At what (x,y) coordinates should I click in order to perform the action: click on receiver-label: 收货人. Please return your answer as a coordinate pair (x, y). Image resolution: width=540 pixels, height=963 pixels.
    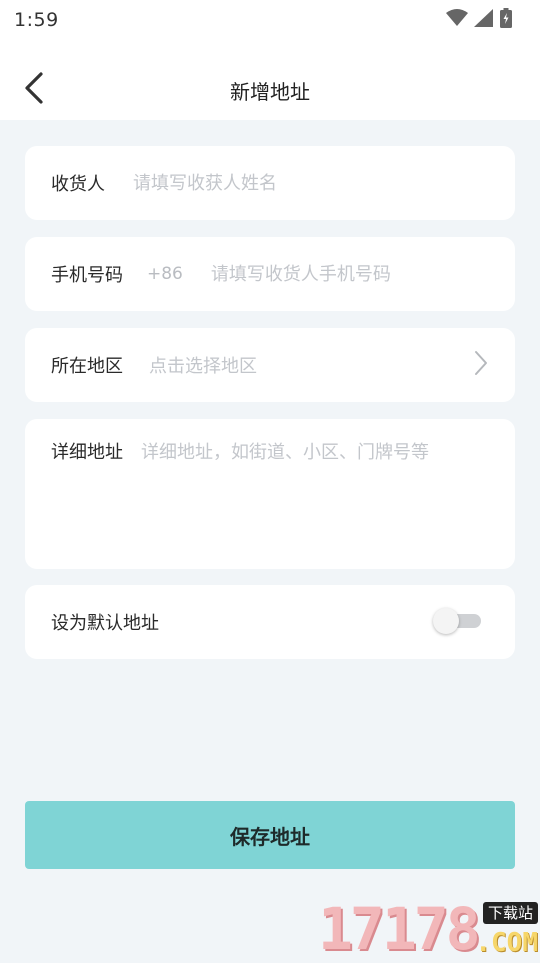
    Looking at the image, I should click on (78, 184).